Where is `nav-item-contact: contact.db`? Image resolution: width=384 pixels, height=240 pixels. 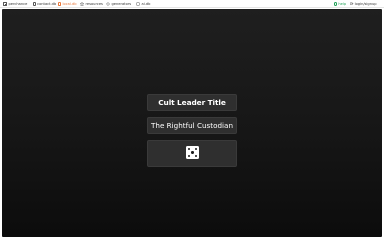
nav-item-contact: contact.db is located at coordinates (44, 4).